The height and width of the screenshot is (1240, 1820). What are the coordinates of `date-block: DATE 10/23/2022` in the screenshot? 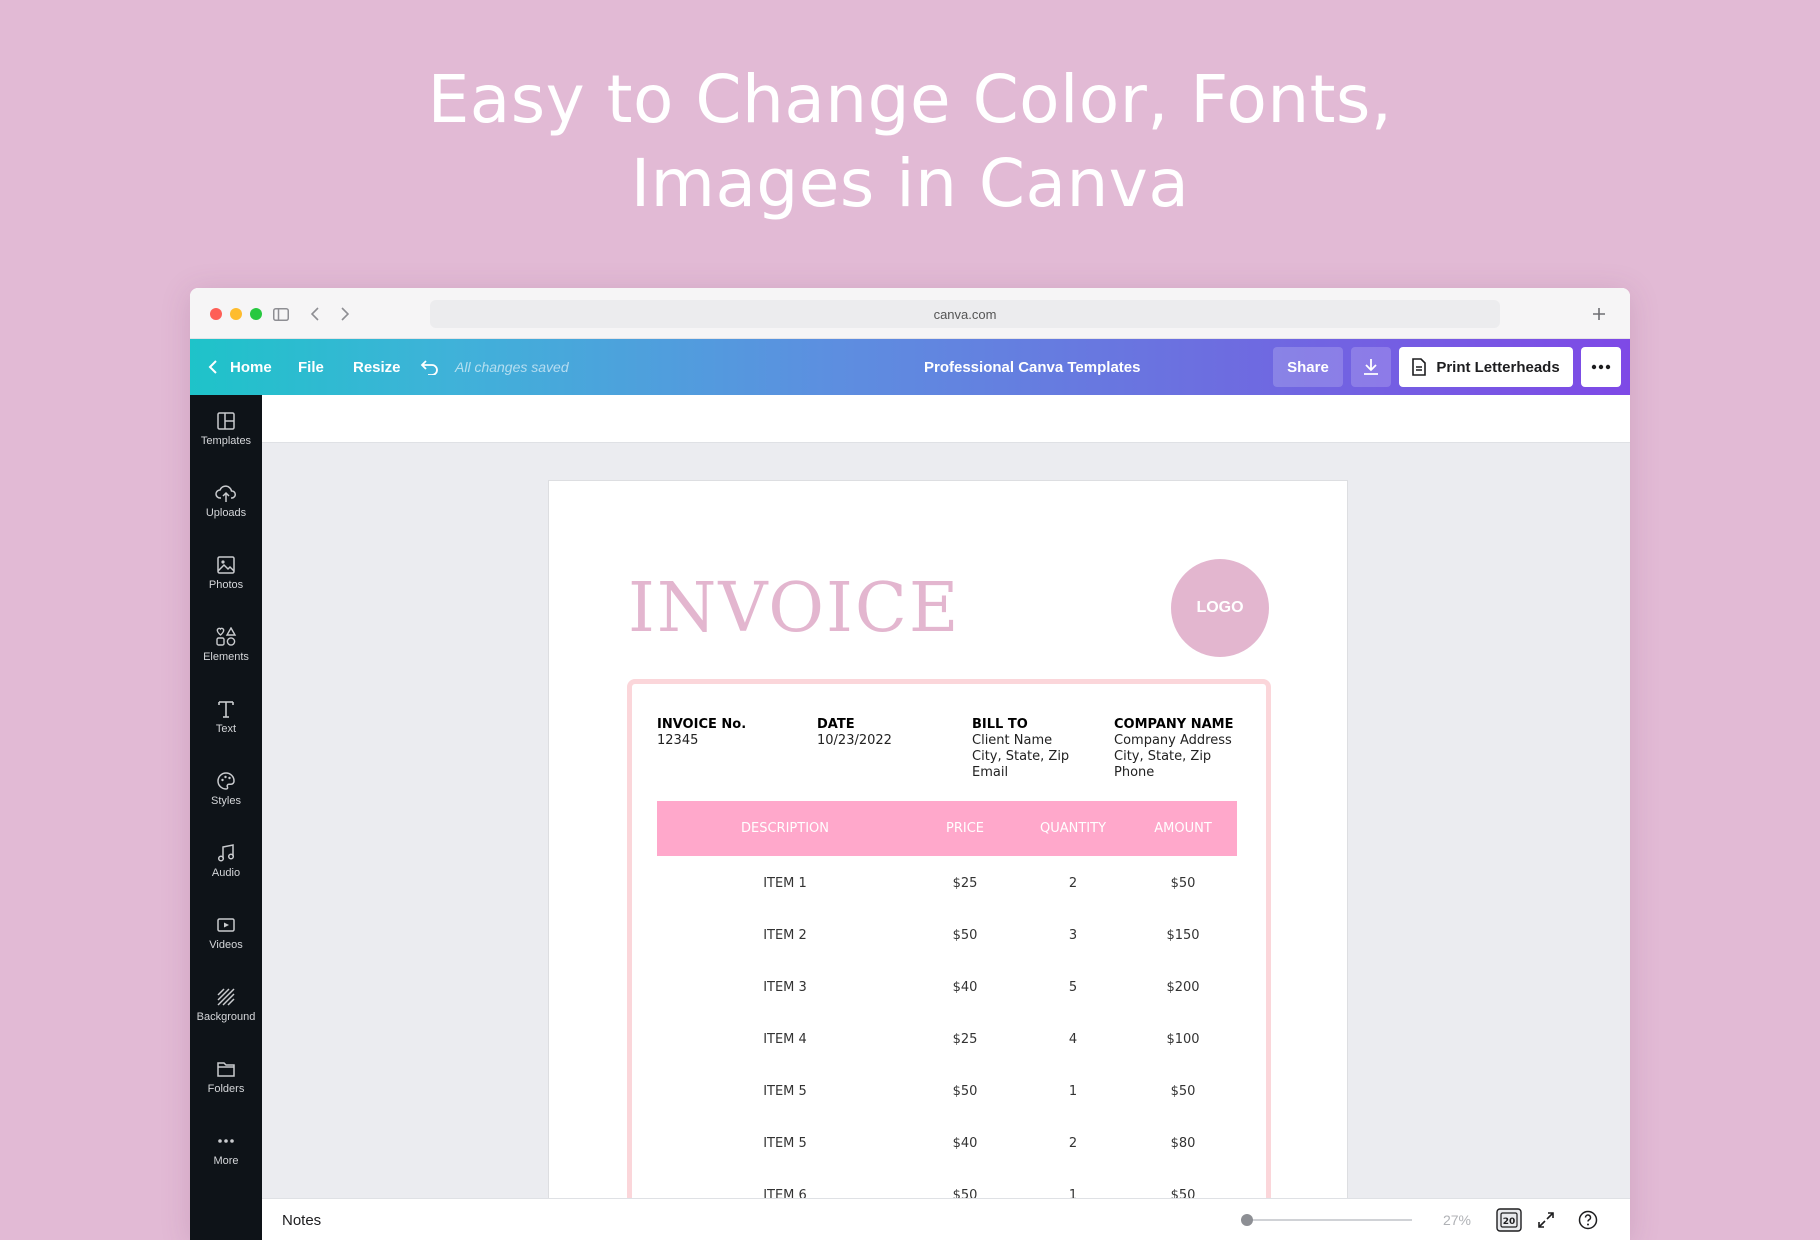 It's located at (854, 733).